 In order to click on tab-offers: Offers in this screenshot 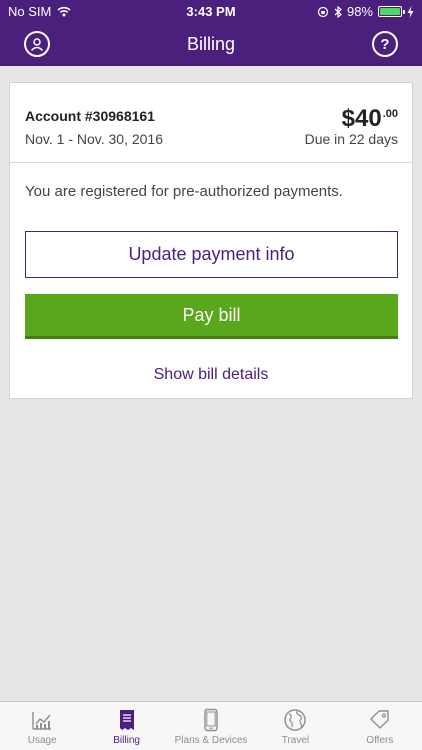, I will do `click(380, 726)`.